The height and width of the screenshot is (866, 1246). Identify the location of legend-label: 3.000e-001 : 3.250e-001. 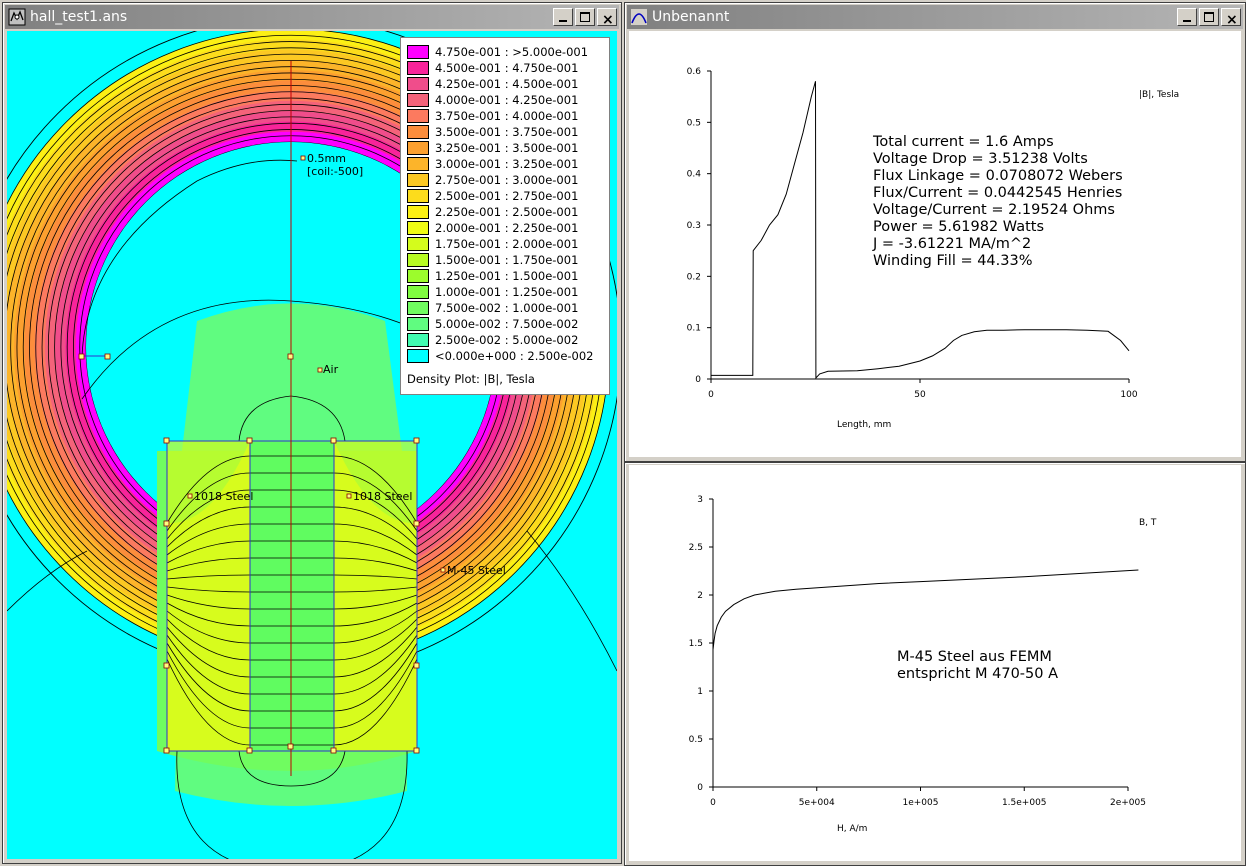
(507, 164).